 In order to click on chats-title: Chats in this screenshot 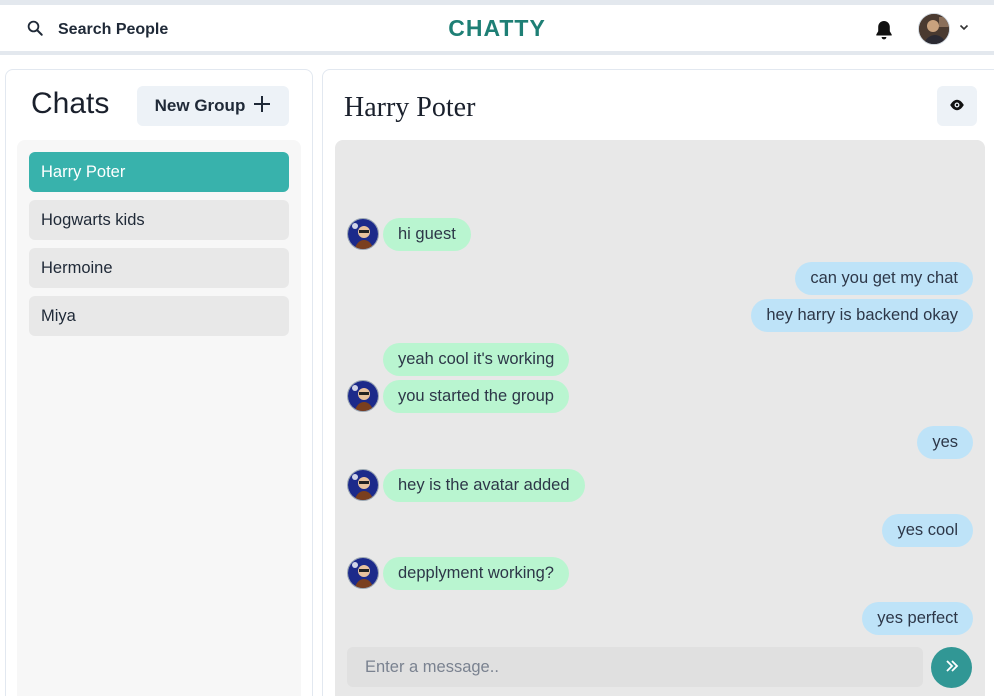, I will do `click(70, 103)`.